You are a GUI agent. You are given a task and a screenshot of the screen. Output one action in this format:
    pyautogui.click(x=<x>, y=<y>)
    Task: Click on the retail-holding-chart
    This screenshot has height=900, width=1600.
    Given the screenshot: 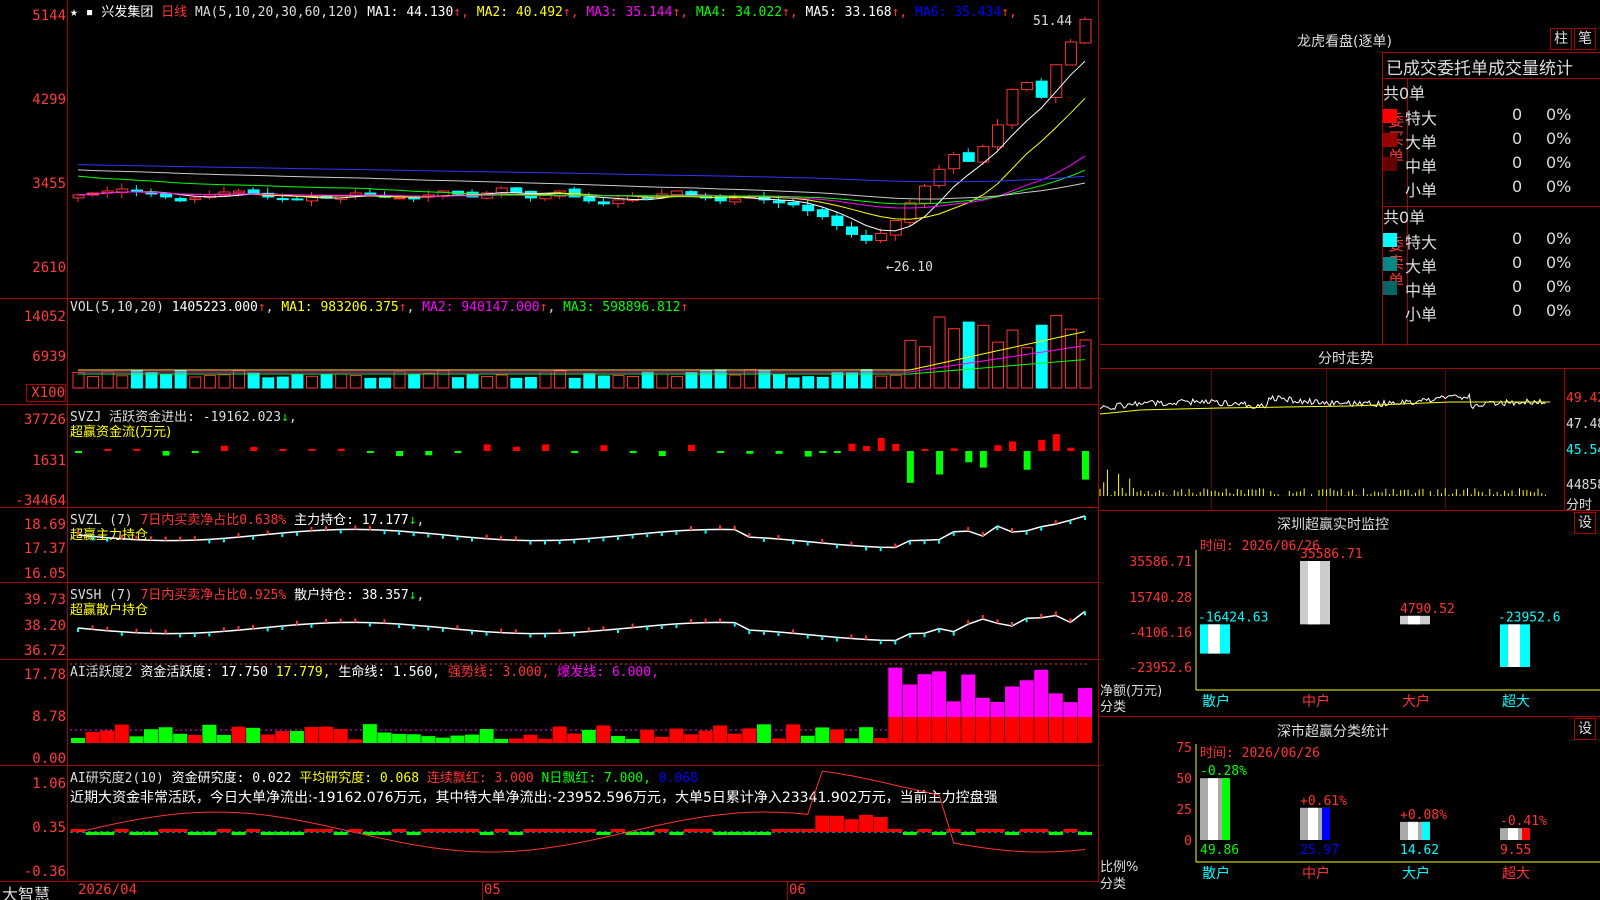 What is the action you would take?
    pyautogui.click(x=550, y=620)
    